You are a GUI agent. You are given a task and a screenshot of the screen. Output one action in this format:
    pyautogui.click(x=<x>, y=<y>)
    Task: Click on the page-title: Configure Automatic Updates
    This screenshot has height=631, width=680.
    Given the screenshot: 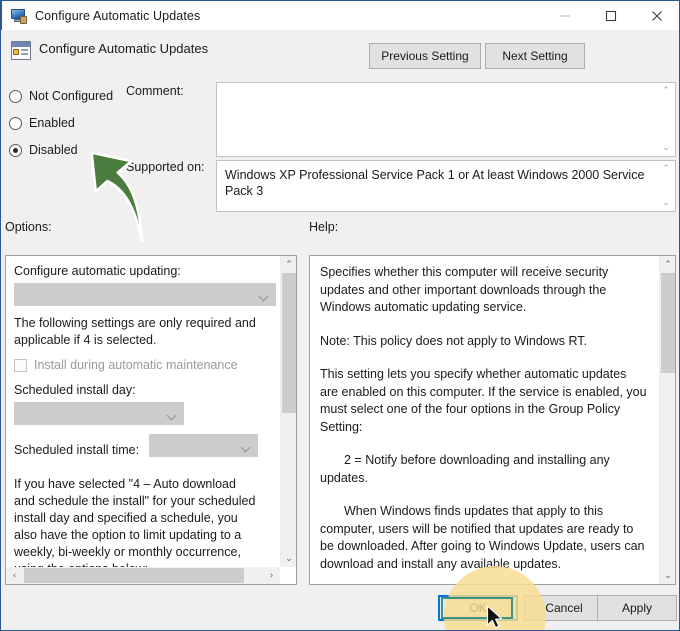 What is the action you would take?
    pyautogui.click(x=124, y=48)
    